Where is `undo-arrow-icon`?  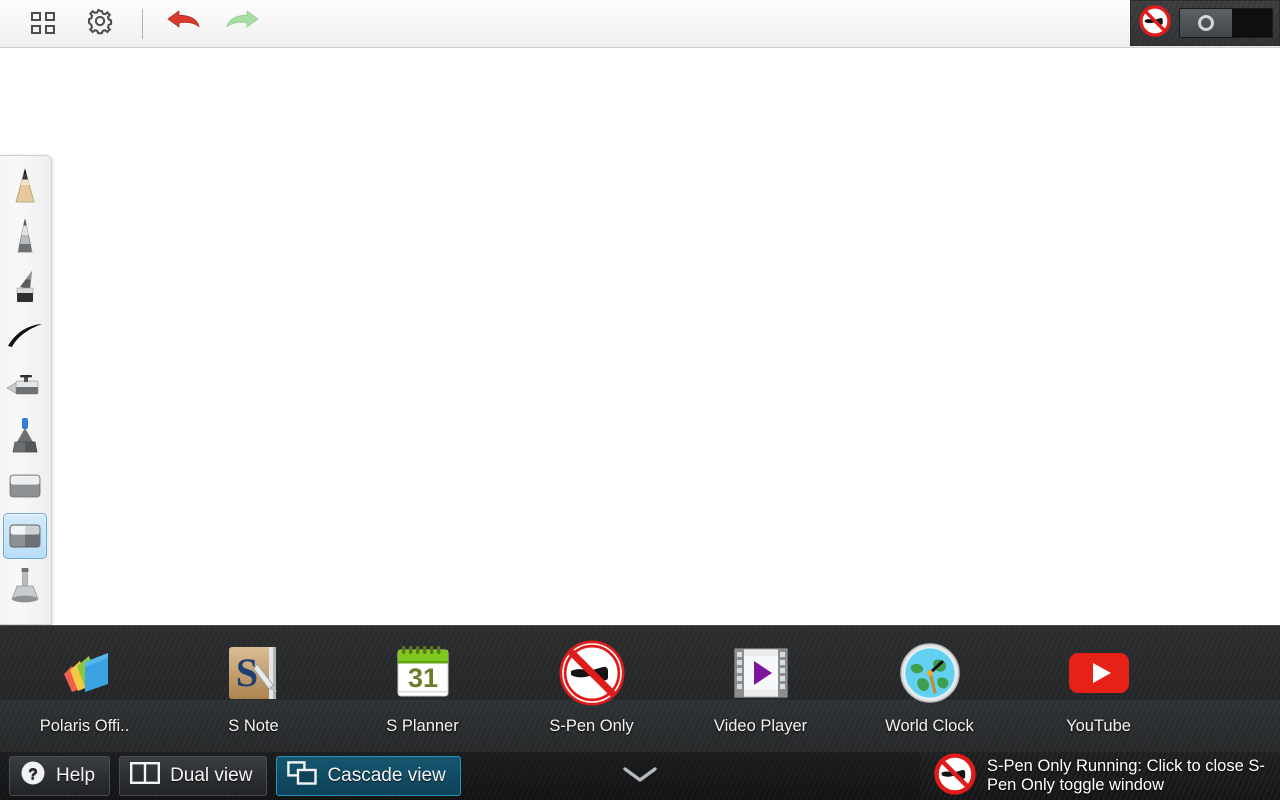
undo-arrow-icon is located at coordinates (185, 23).